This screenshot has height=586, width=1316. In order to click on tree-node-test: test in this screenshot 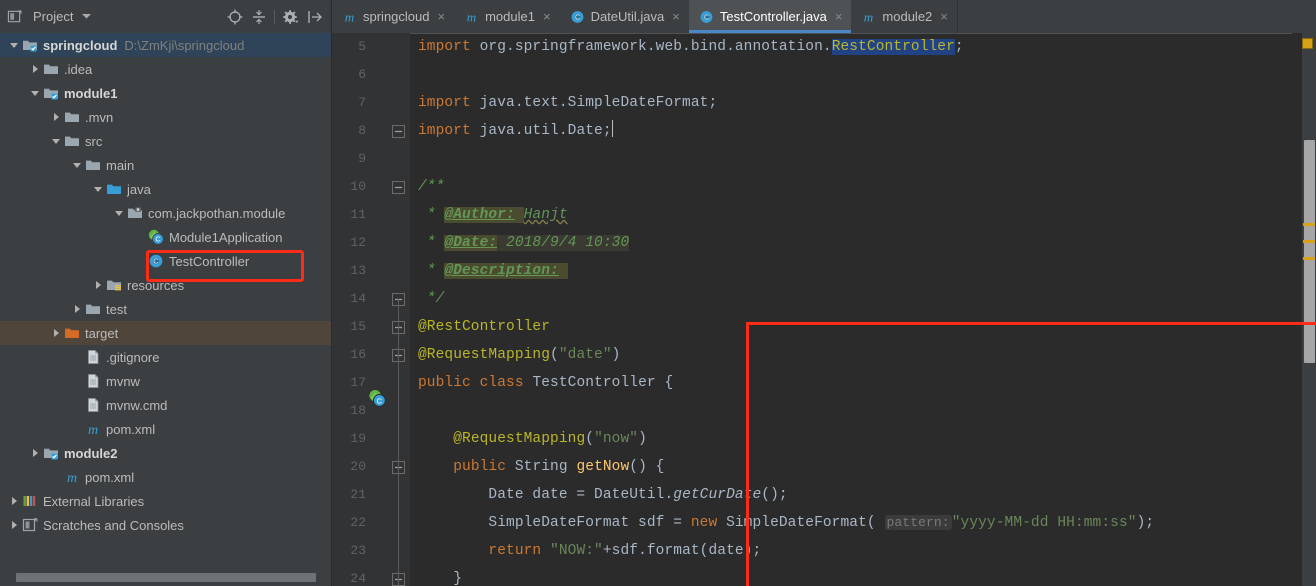, I will do `click(165, 309)`.